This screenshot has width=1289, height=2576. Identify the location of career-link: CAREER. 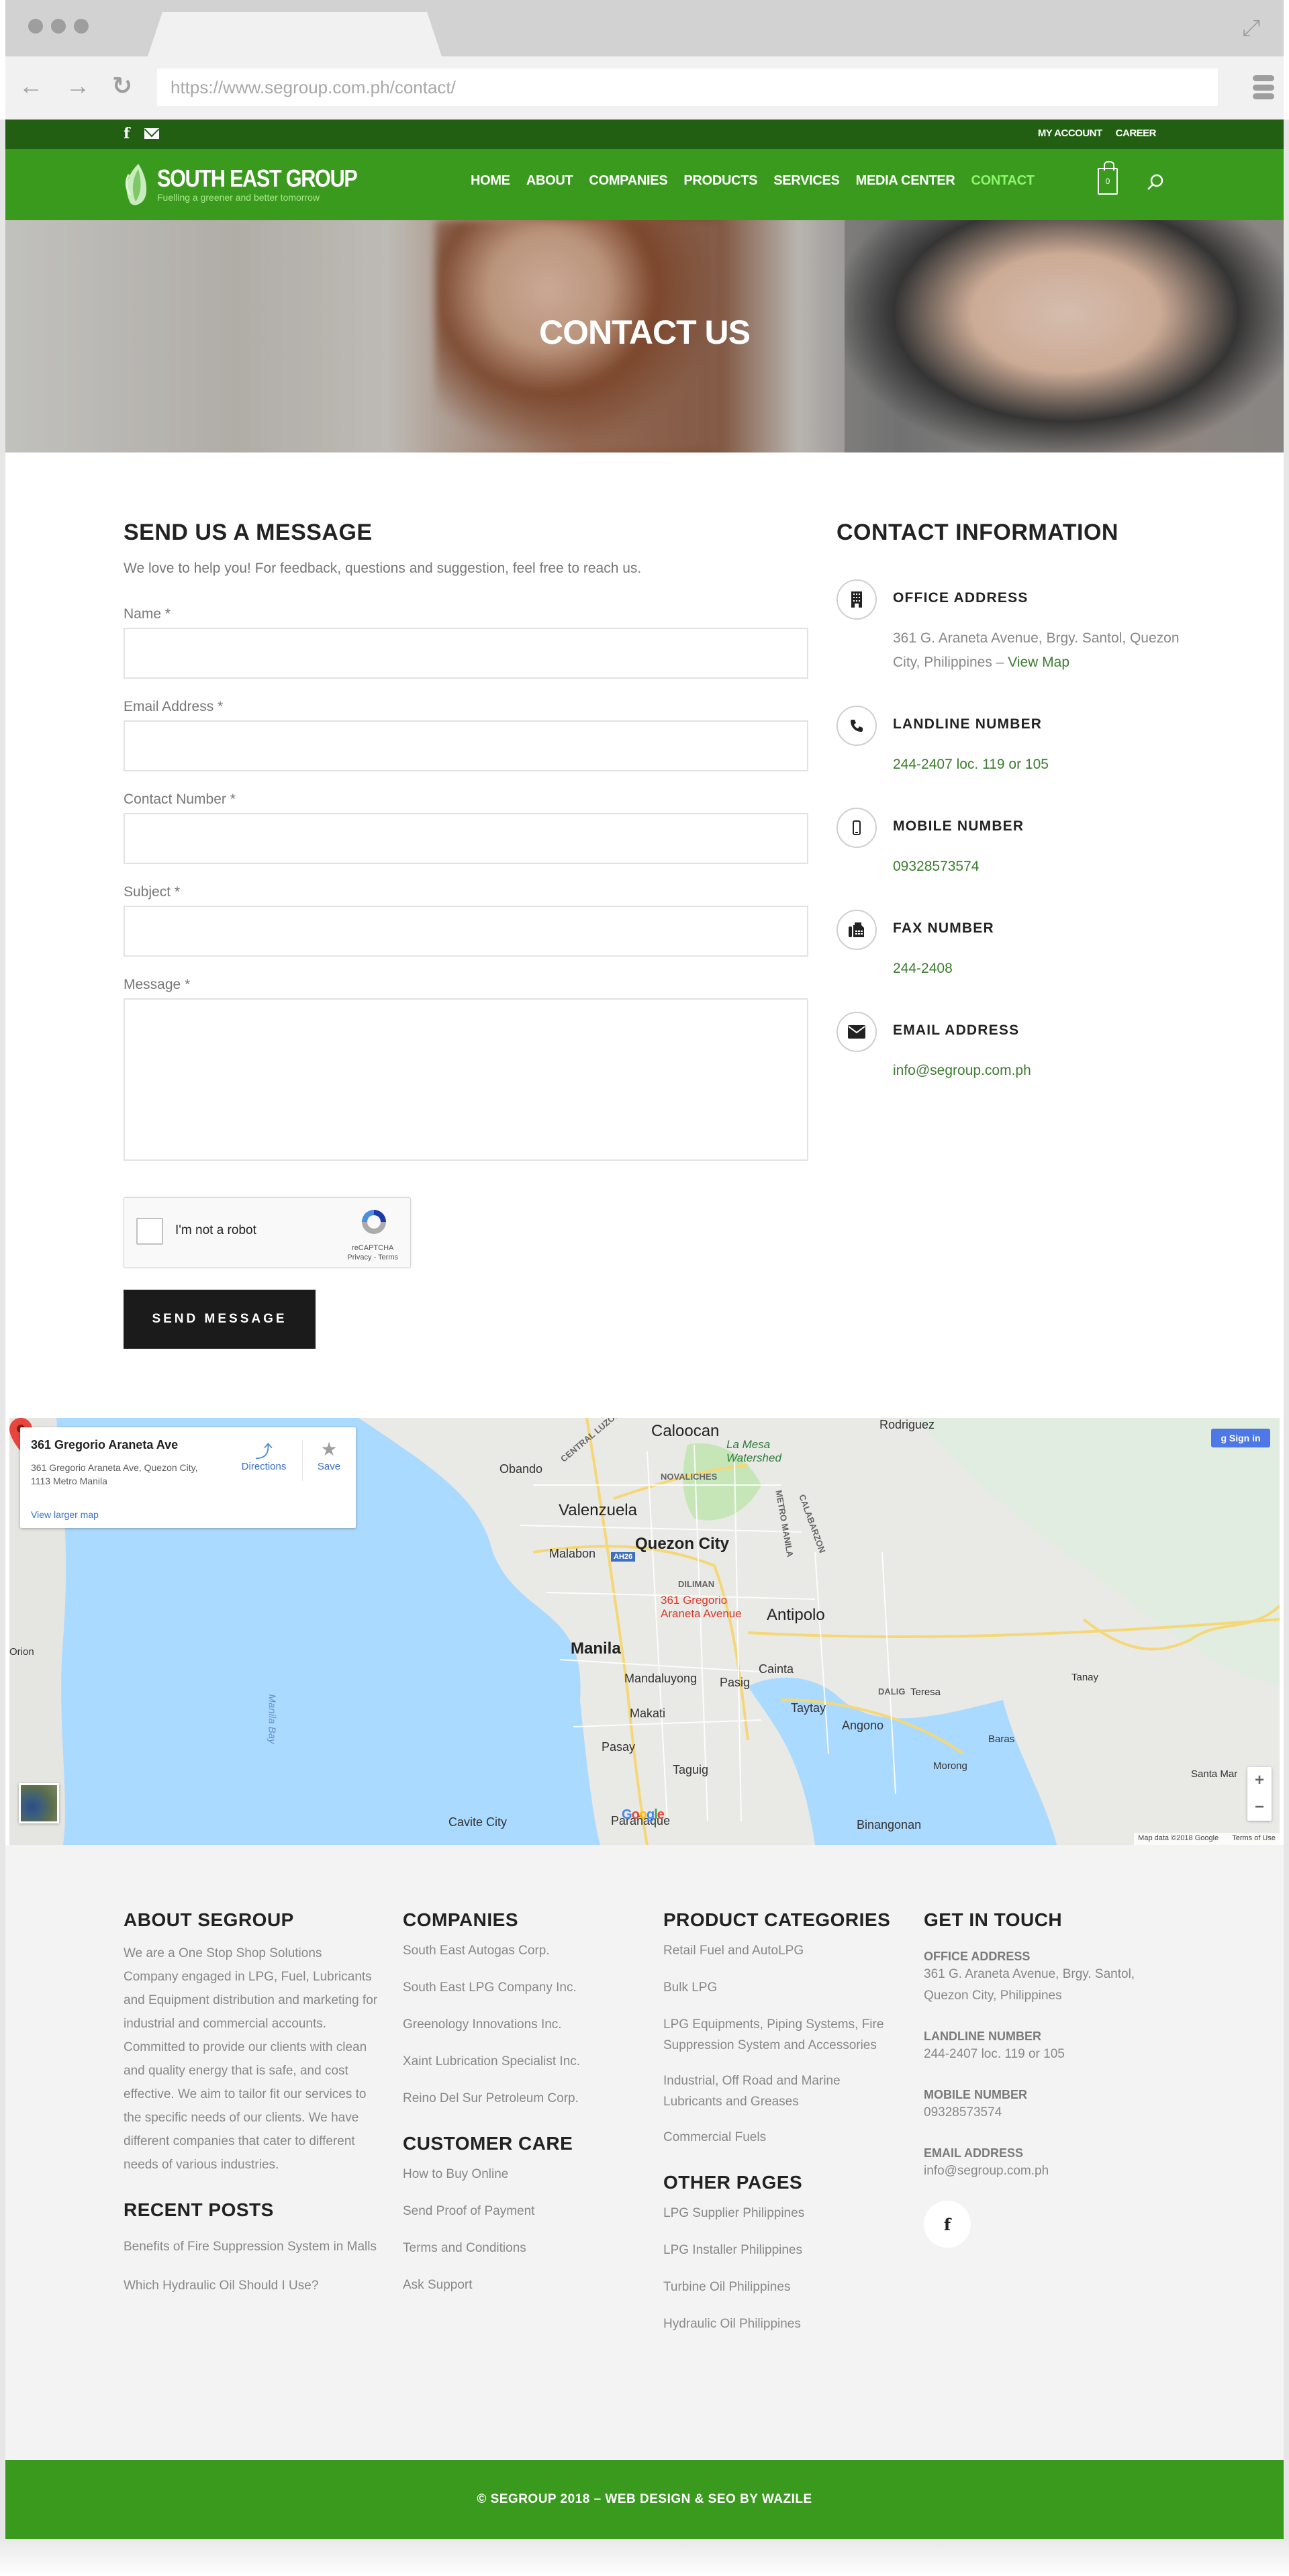
(1136, 133).